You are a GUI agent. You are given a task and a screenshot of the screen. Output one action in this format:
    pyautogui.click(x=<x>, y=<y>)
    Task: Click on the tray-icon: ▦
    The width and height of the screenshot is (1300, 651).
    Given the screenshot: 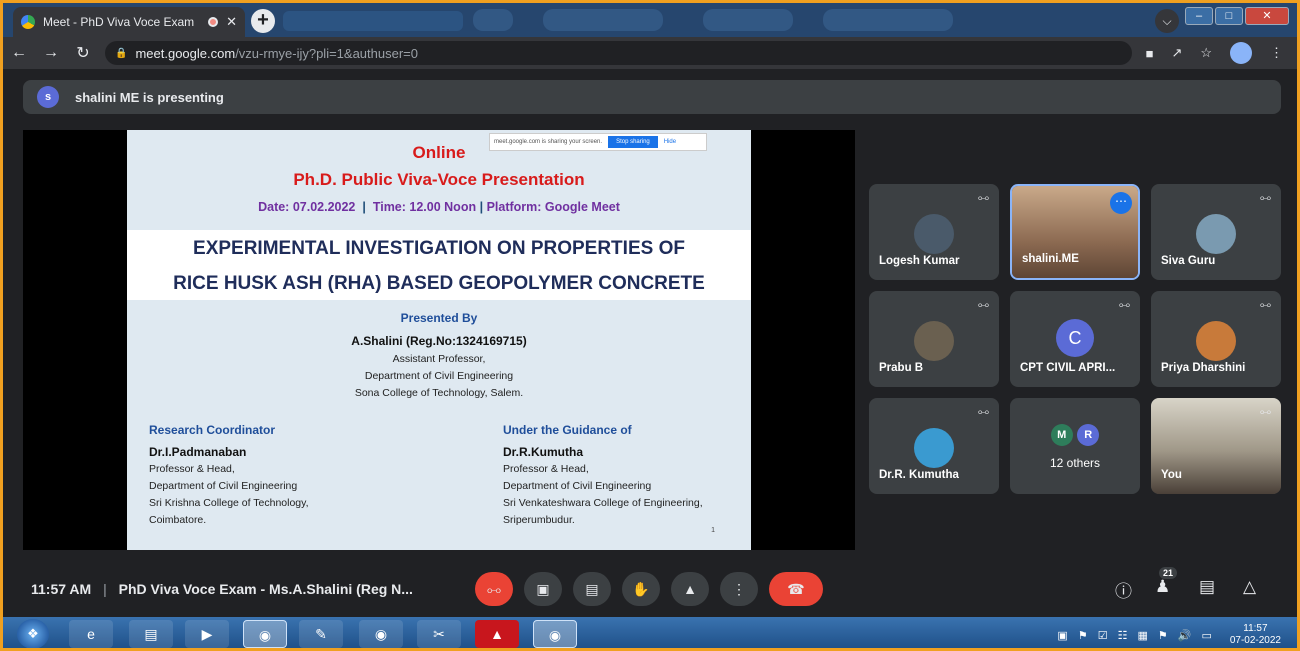 What is the action you would take?
    pyautogui.click(x=1142, y=635)
    